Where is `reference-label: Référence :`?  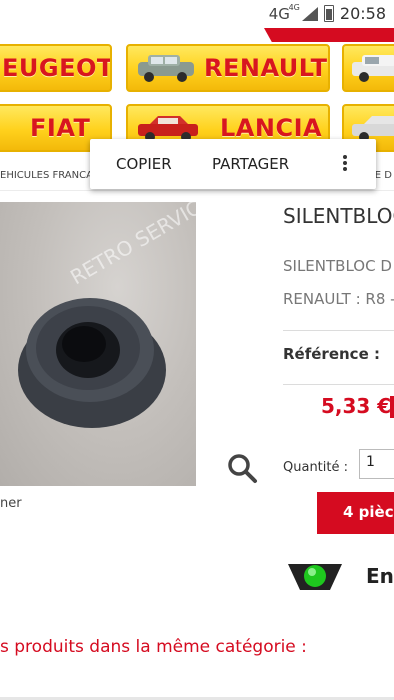 reference-label: Référence : is located at coordinates (331, 354).